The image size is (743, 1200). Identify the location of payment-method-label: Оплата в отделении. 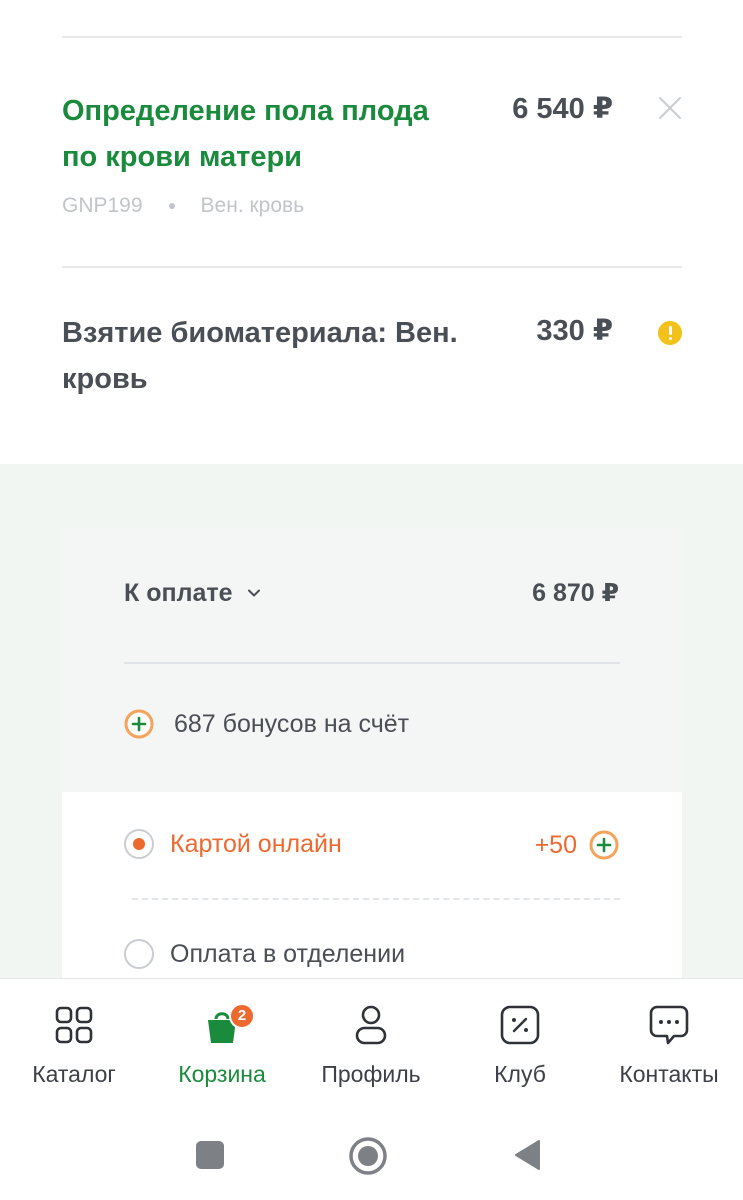
(288, 954).